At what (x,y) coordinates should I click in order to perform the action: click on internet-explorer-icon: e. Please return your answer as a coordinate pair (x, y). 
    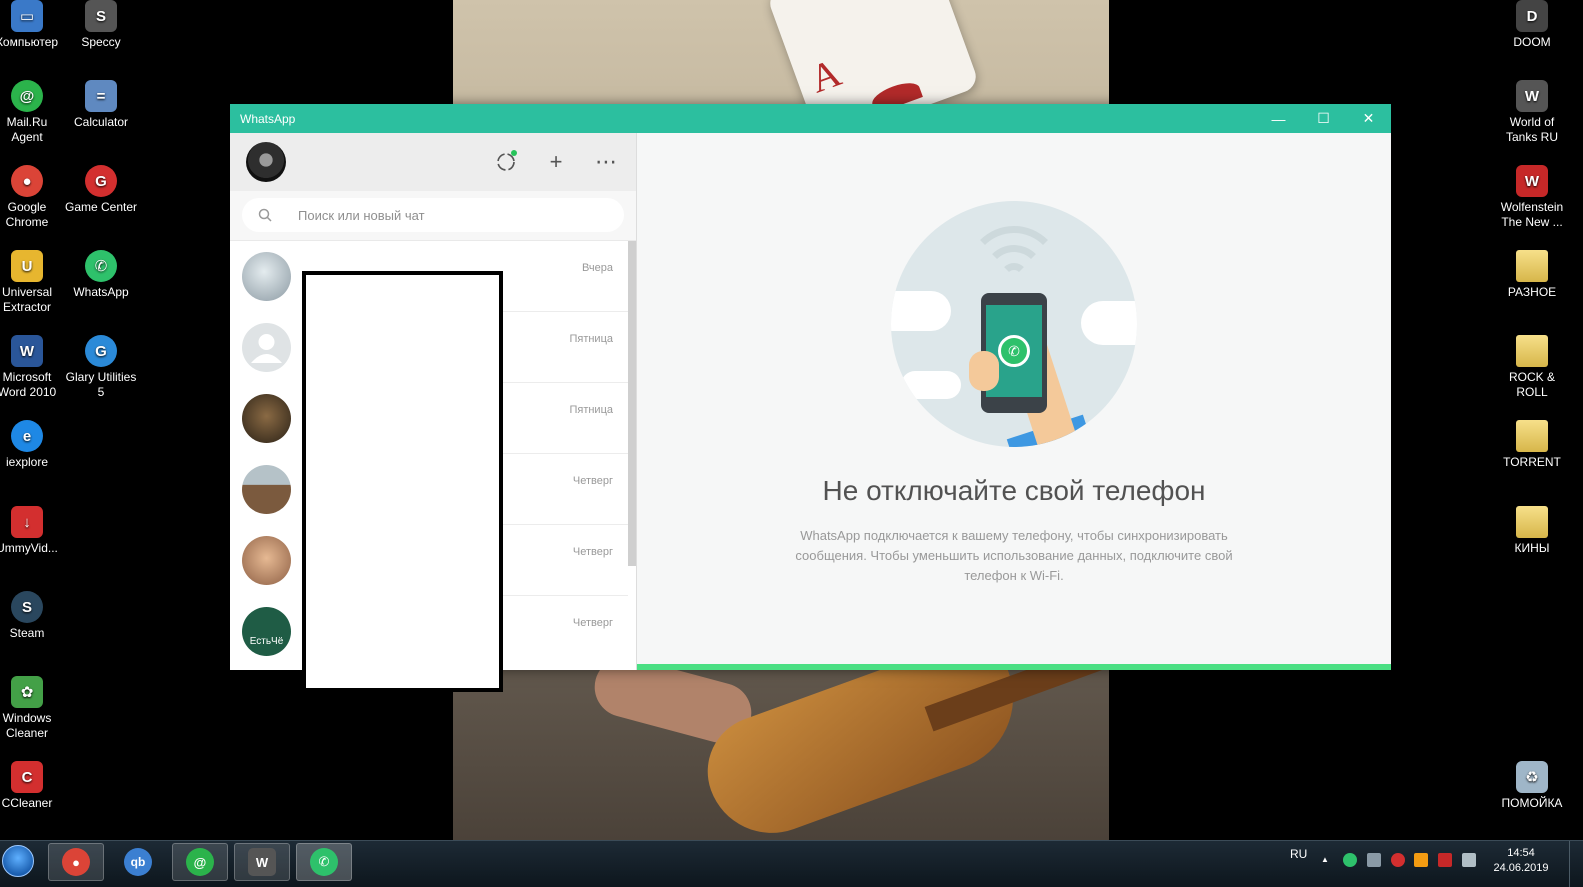
    Looking at the image, I should click on (27, 436).